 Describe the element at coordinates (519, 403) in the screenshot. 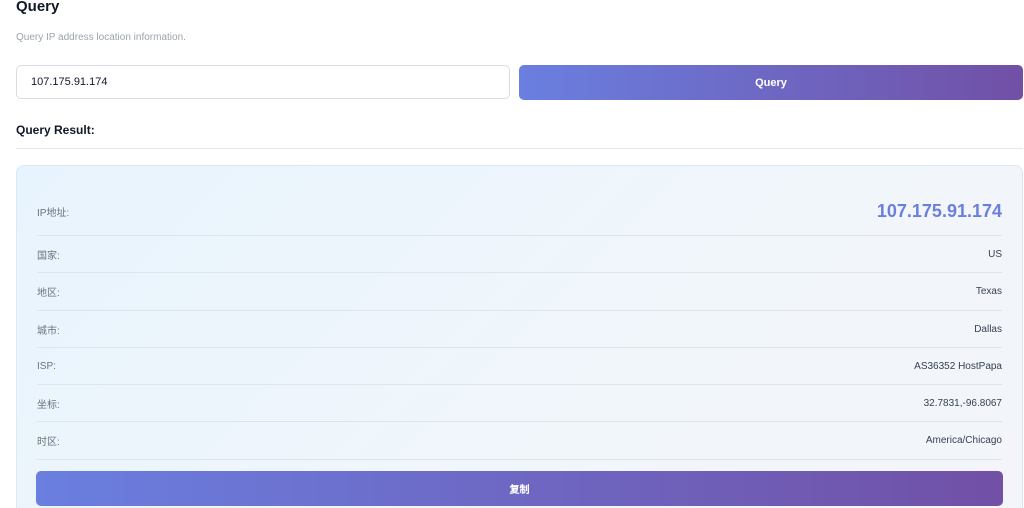

I see `result-row-coordinates: 坐标: 32.7831,-96.8067` at that location.